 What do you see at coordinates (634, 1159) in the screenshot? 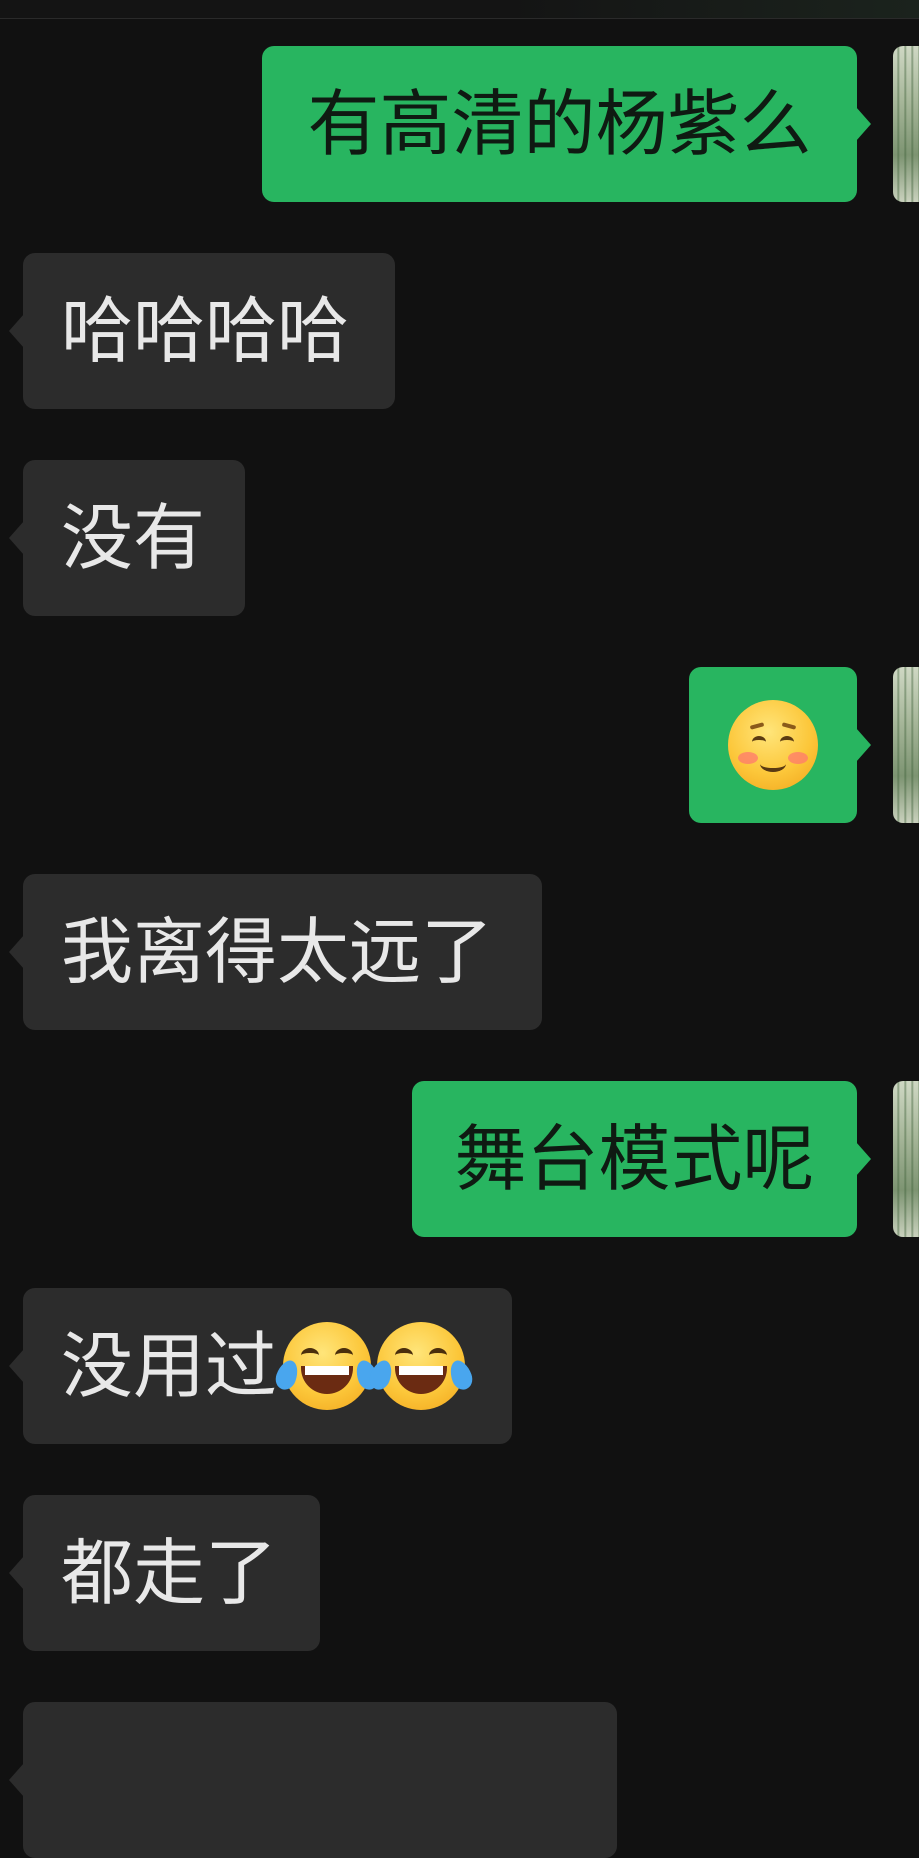
I see `message-text: 舞台模式呢` at bounding box center [634, 1159].